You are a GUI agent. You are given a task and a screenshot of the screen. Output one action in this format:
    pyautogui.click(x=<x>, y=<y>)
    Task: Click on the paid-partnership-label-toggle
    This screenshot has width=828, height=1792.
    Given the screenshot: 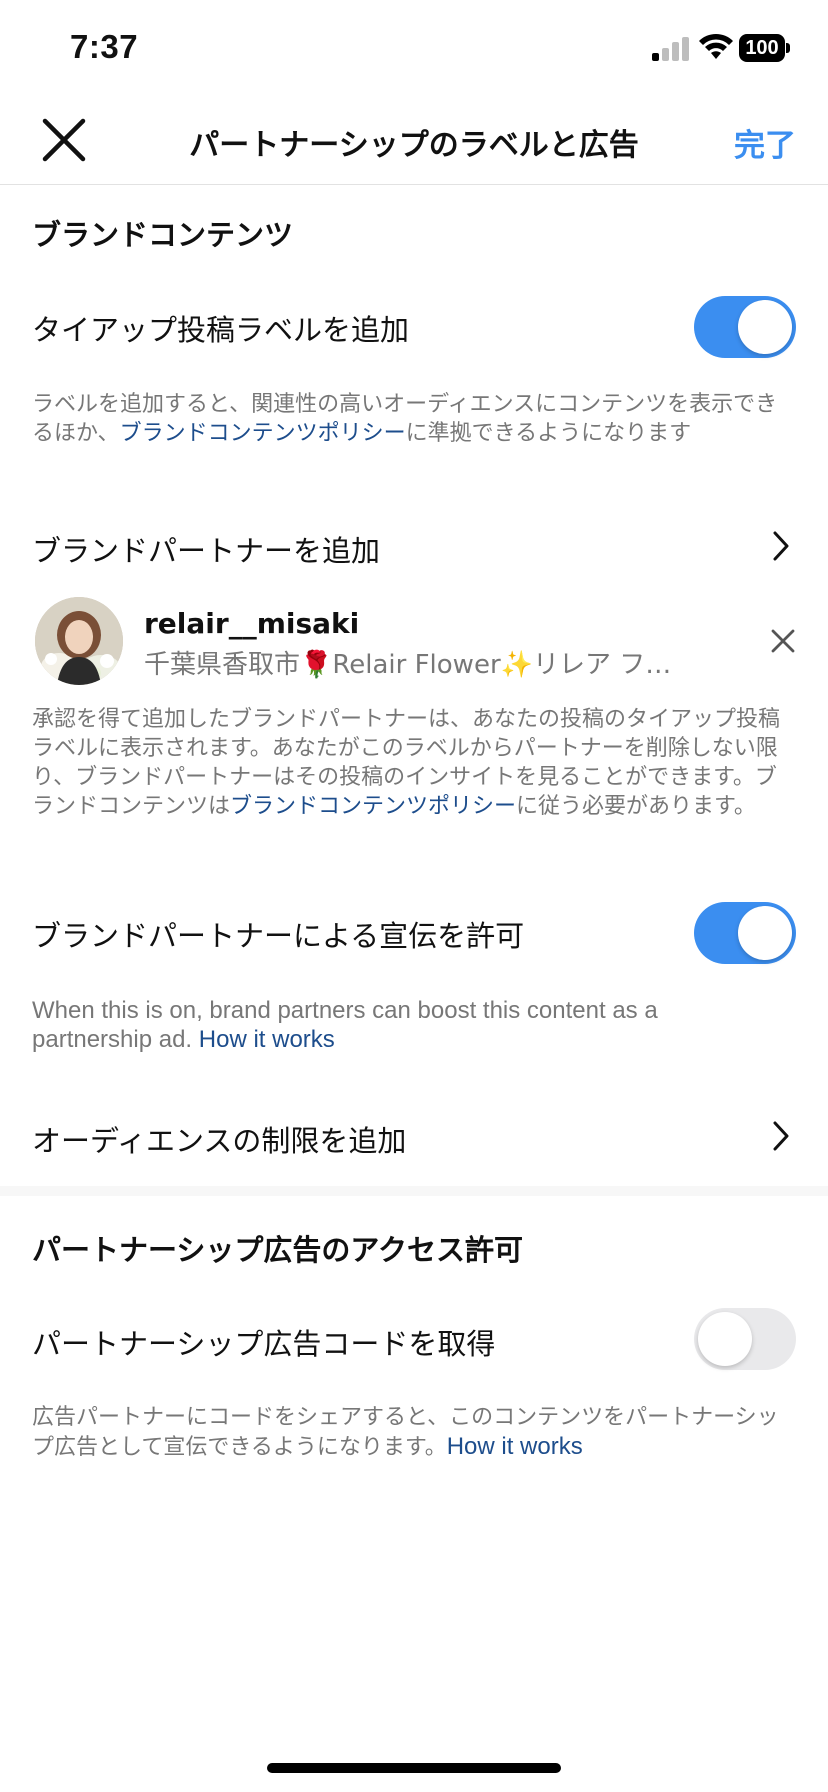 What is the action you would take?
    pyautogui.click(x=745, y=327)
    